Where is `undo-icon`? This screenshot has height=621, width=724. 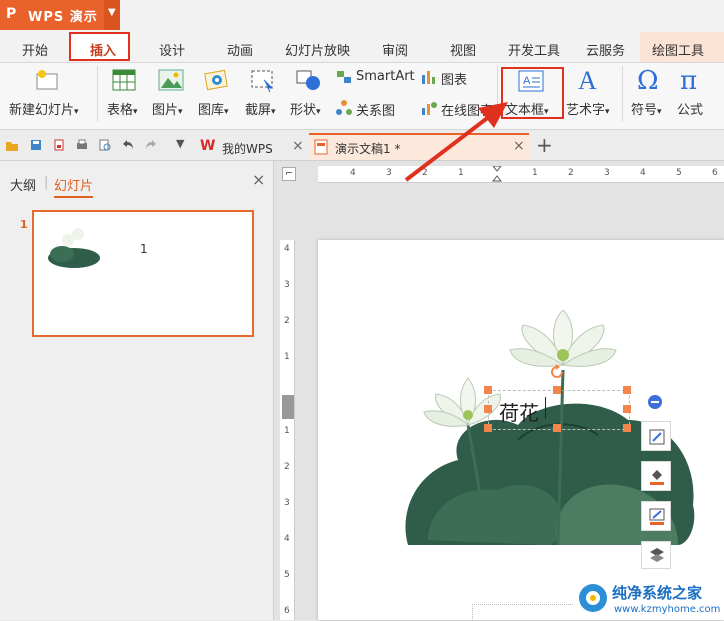
undo-icon is located at coordinates (128, 145).